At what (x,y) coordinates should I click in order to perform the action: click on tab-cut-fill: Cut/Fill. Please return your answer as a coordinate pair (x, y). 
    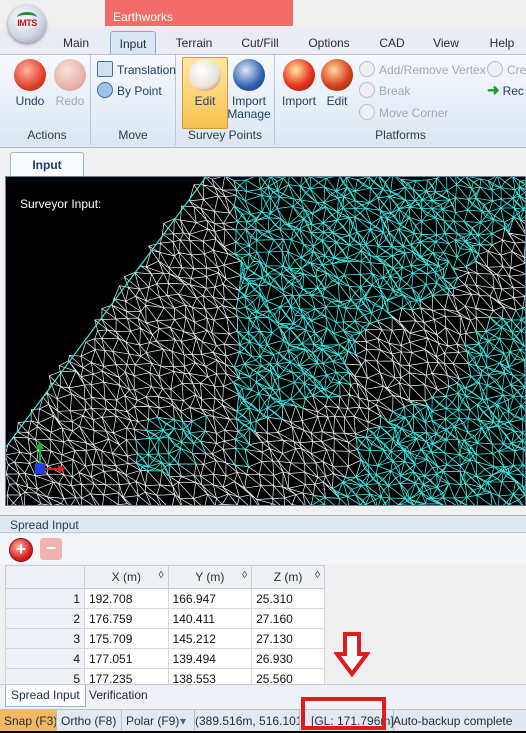
    Looking at the image, I should click on (260, 42).